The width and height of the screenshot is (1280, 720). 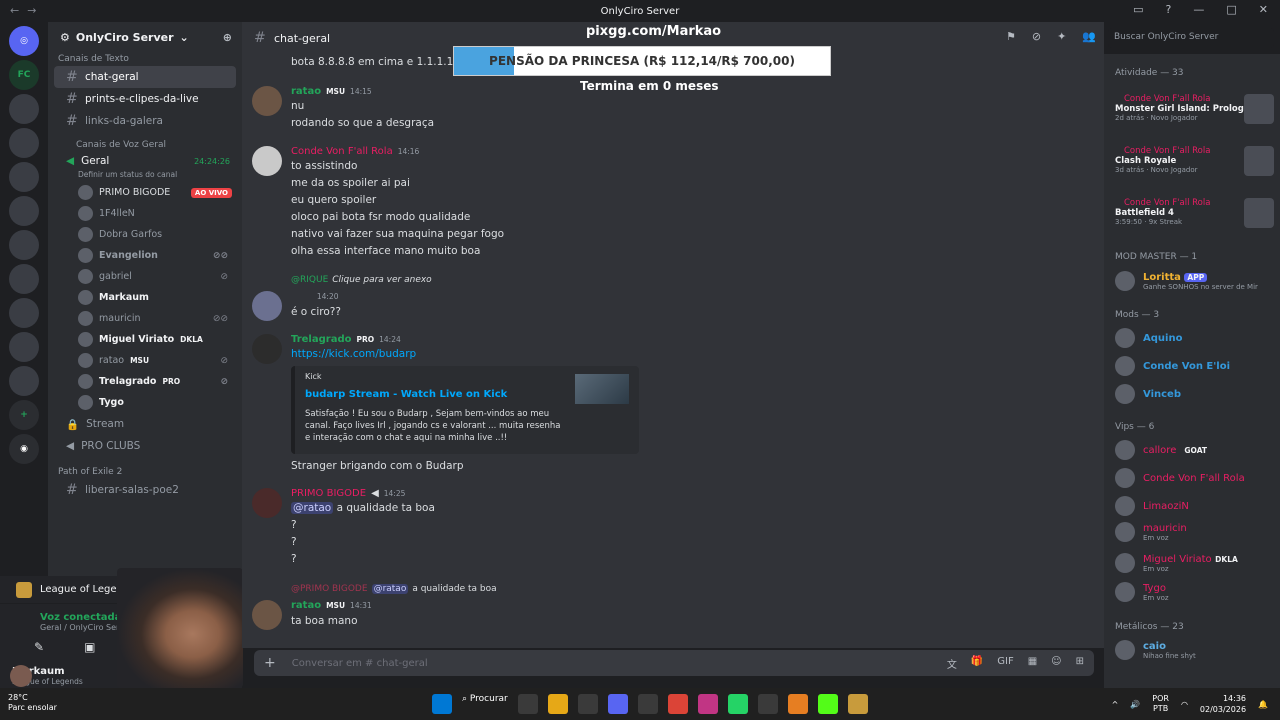 I want to click on pin-icon: ✦, so click(x=1061, y=36).